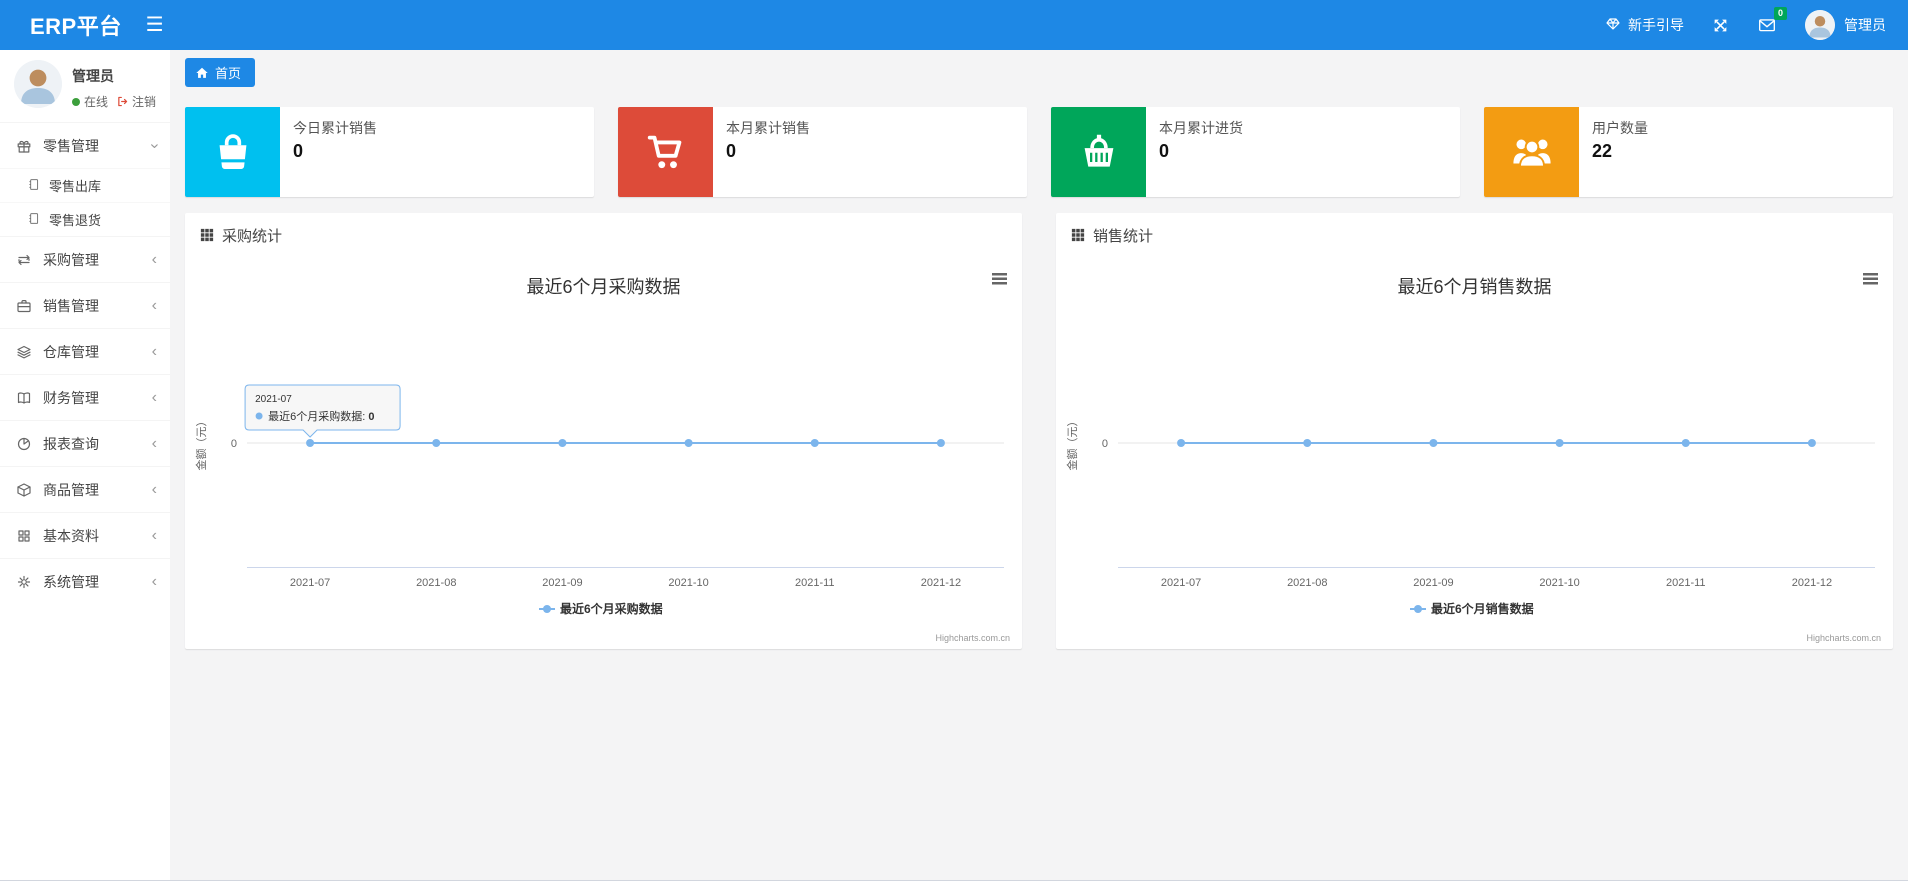 The height and width of the screenshot is (889, 1908). Describe the element at coordinates (85, 145) in the screenshot. I see `sidebar-item-retail: 零售管理 ‹` at that location.